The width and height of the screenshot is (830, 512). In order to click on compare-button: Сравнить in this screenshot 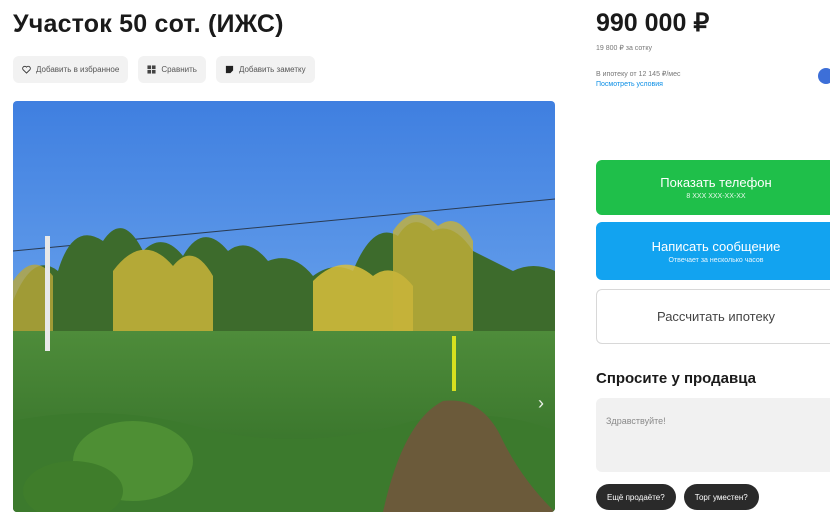, I will do `click(172, 69)`.